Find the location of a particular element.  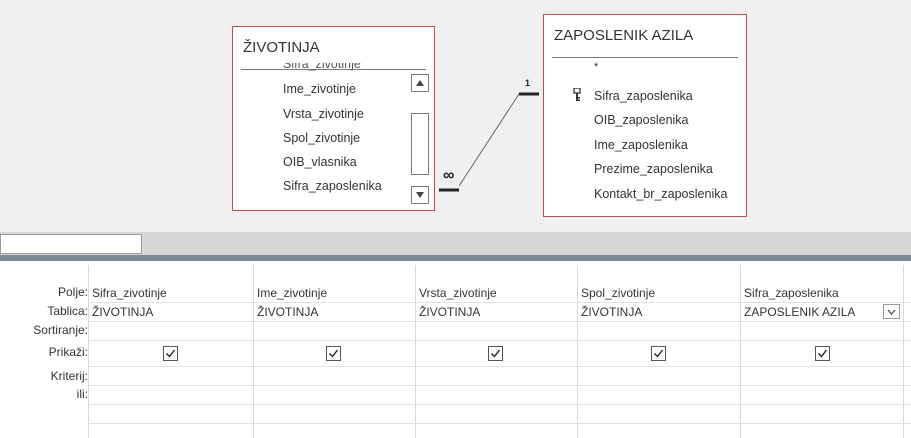

field-item: Spol_zivotinje is located at coordinates (321, 138).